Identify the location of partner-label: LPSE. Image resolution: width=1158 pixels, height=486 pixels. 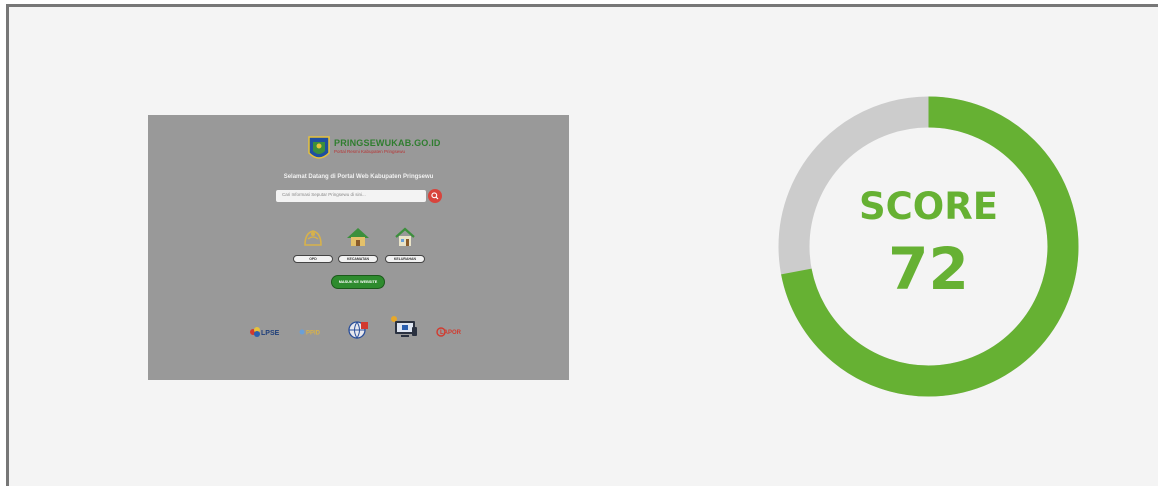
(270, 333).